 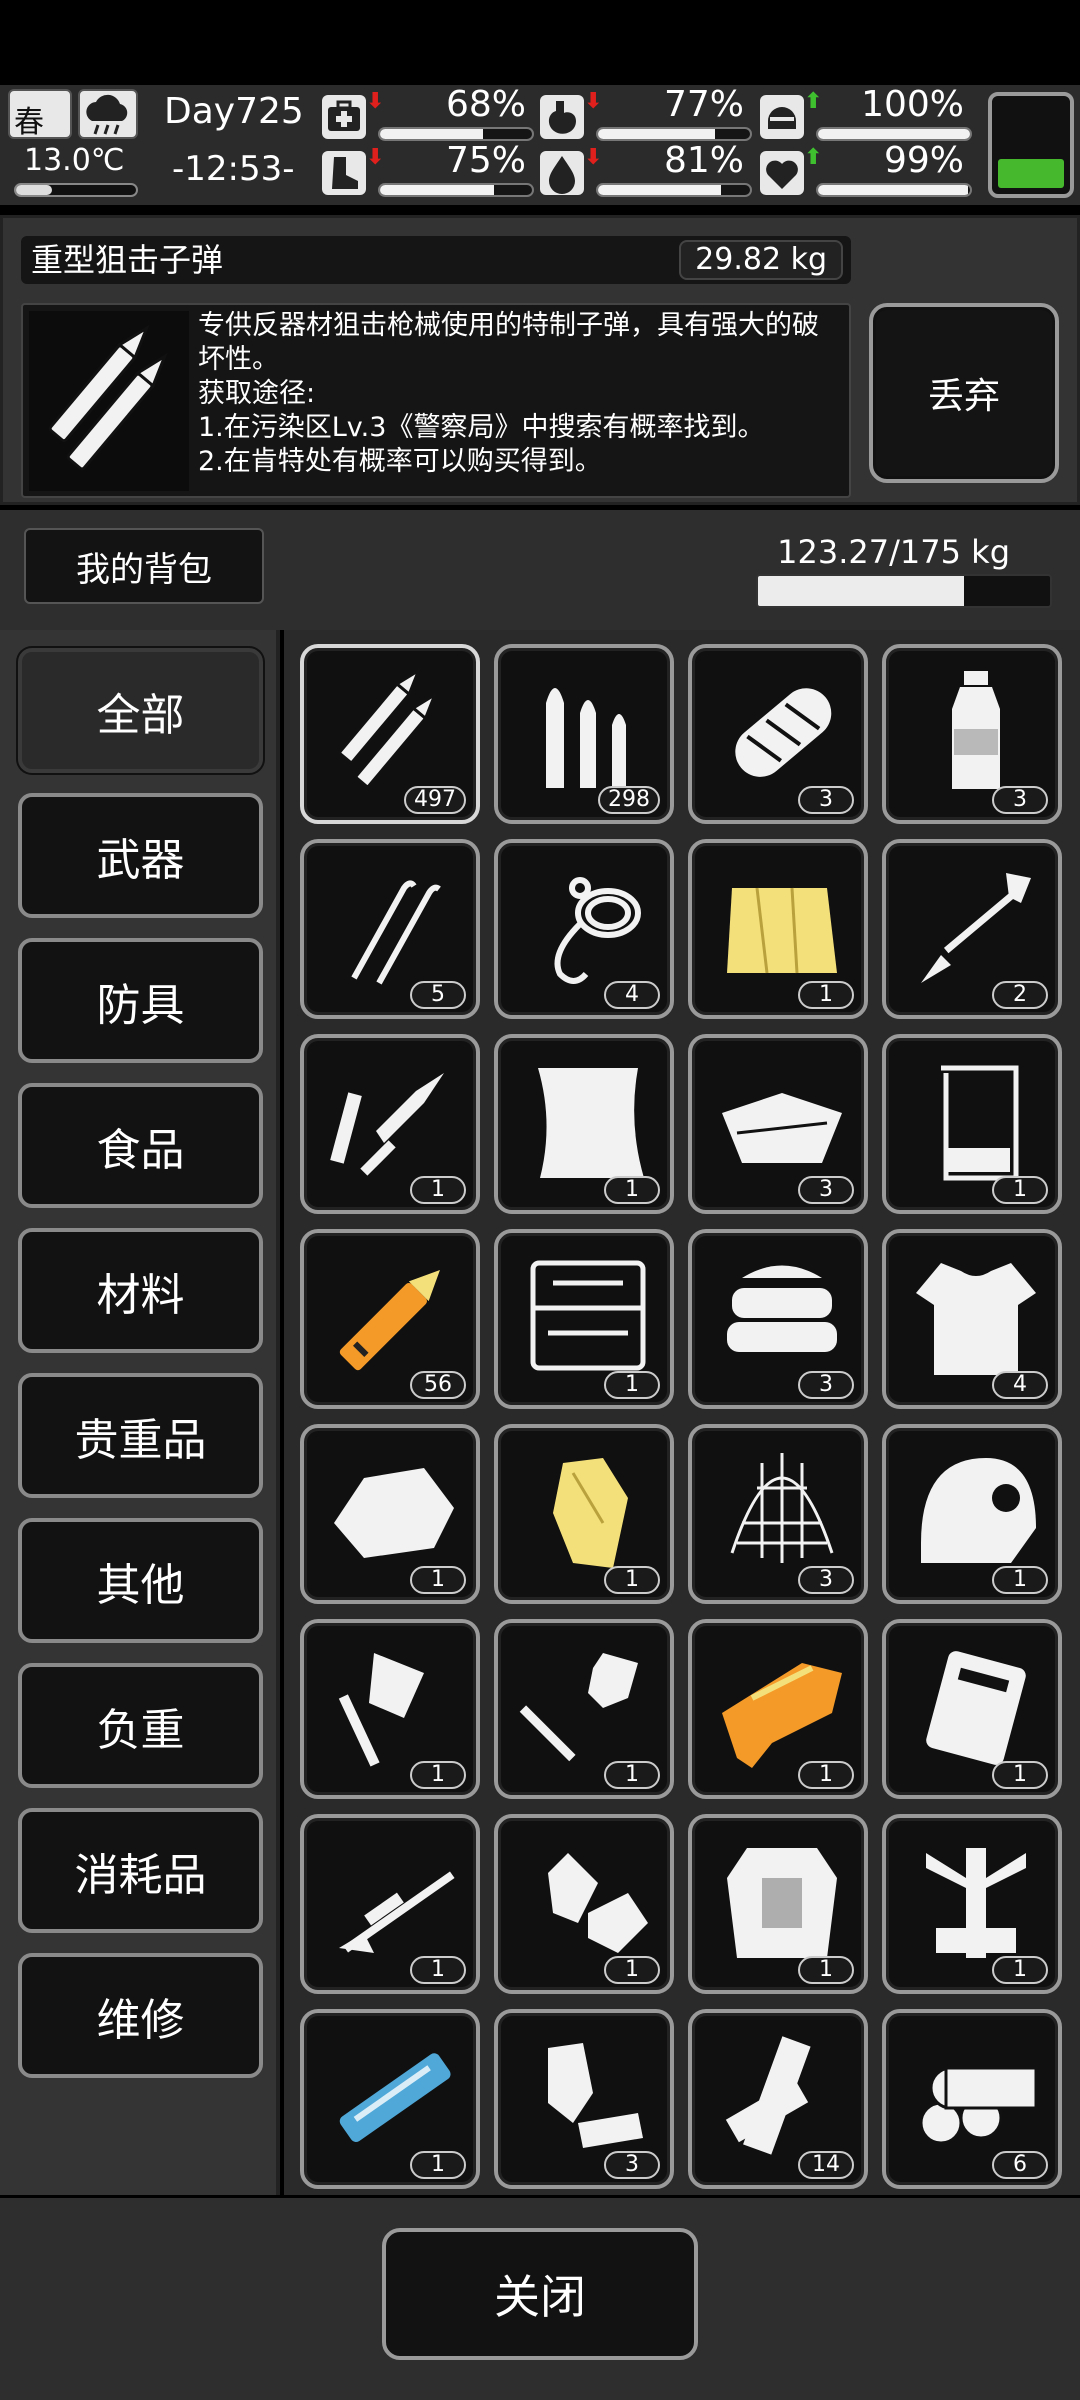 What do you see at coordinates (976, 1705) in the screenshot?
I see `case-icon` at bounding box center [976, 1705].